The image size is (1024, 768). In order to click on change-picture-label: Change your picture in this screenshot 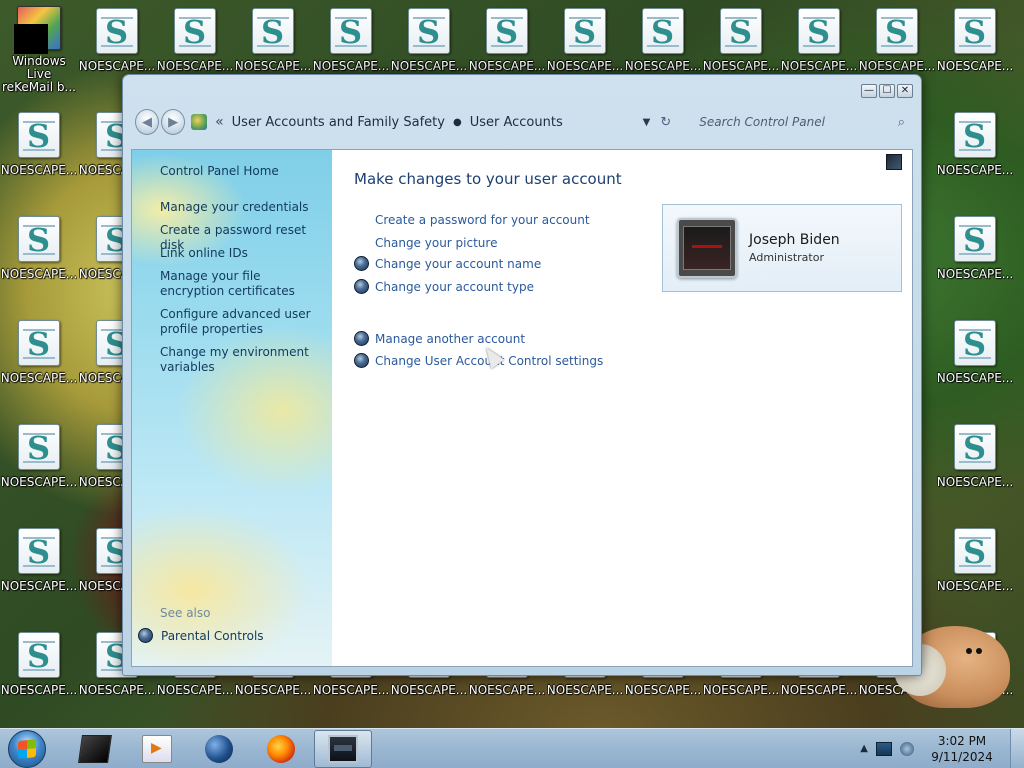, I will do `click(436, 242)`.